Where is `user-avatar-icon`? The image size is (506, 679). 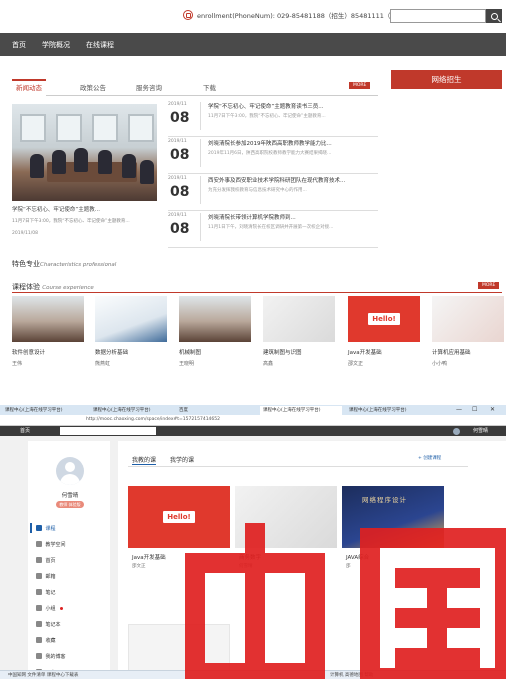 user-avatar-icon is located at coordinates (456, 431).